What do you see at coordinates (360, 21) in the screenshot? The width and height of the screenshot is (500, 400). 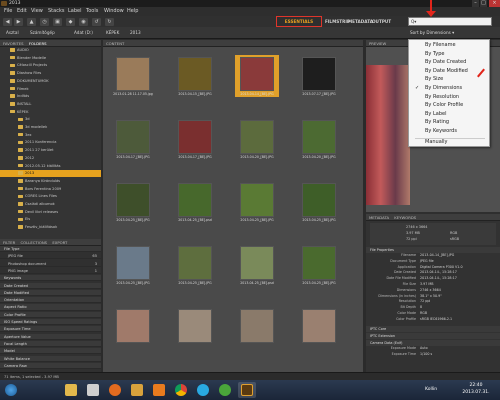 I see `workspace-metadata: METADATA` at bounding box center [360, 21].